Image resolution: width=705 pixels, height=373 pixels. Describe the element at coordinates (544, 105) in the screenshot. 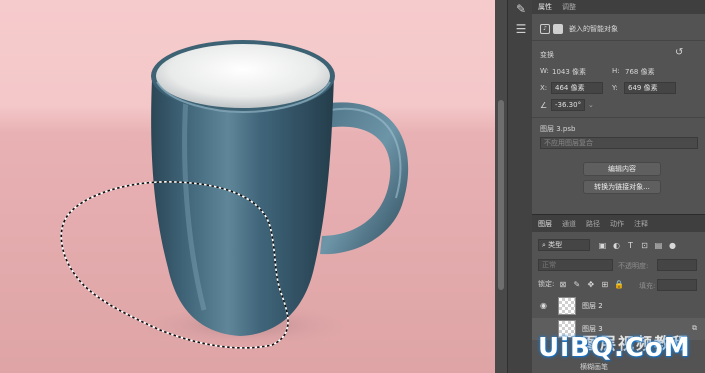

I see `angle-icon: ∠` at that location.